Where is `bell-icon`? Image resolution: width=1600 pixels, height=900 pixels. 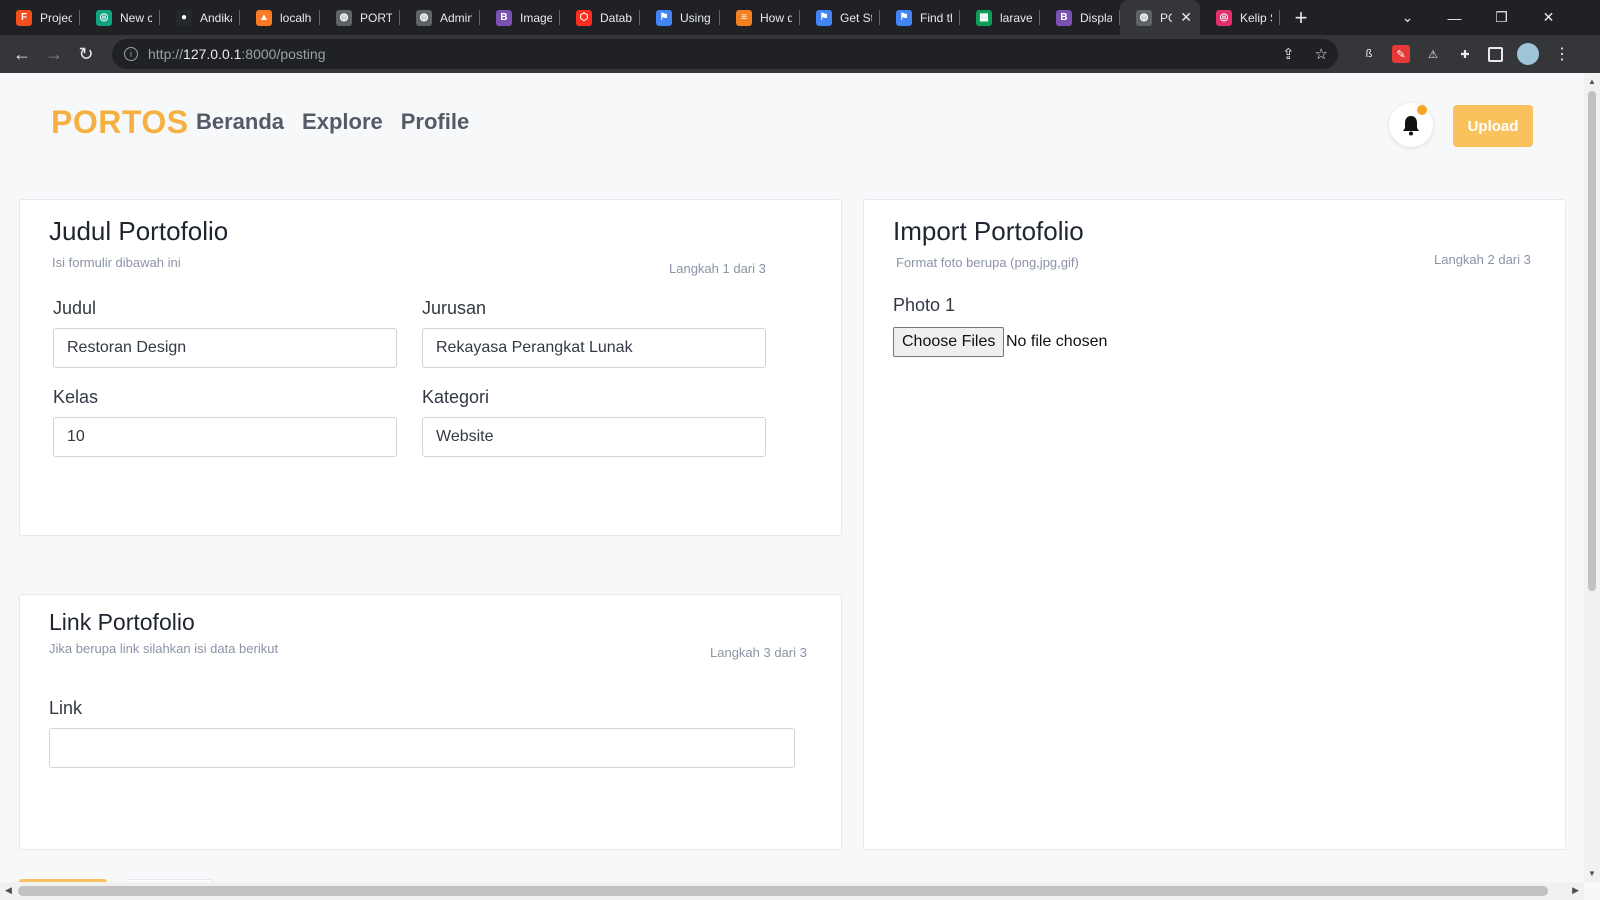
bell-icon is located at coordinates (1411, 126).